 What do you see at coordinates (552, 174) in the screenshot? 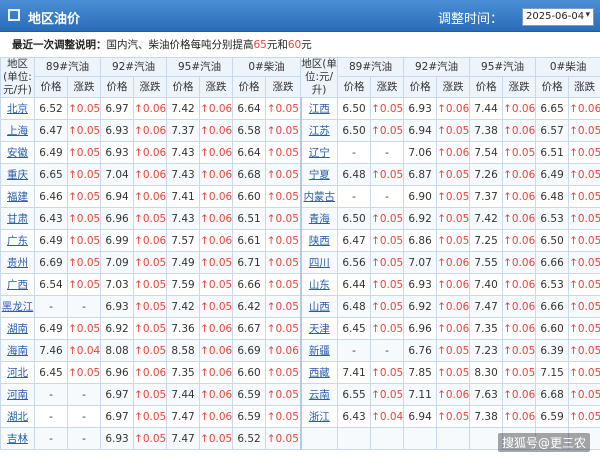
I see `price-cell: 6.49` at bounding box center [552, 174].